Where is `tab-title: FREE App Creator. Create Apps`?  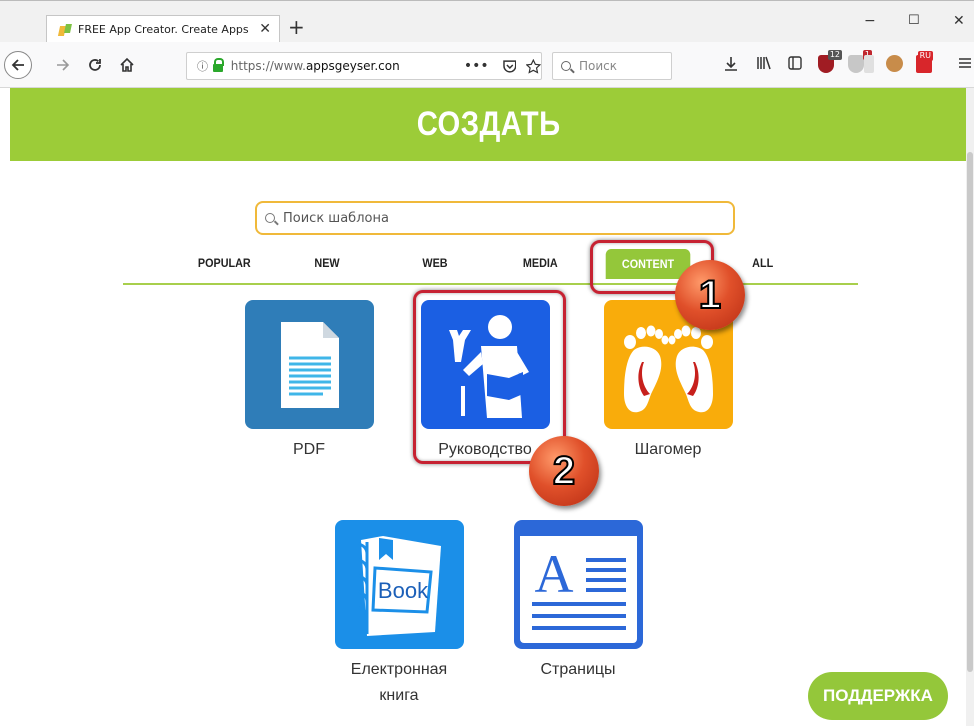 tab-title: FREE App Creator. Create Apps is located at coordinates (163, 29).